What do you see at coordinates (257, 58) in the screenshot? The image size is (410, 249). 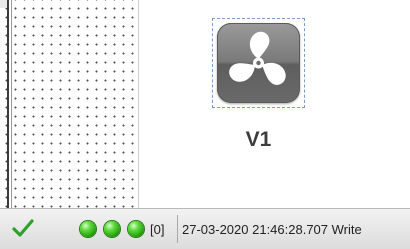 I see `fan-glyph` at bounding box center [257, 58].